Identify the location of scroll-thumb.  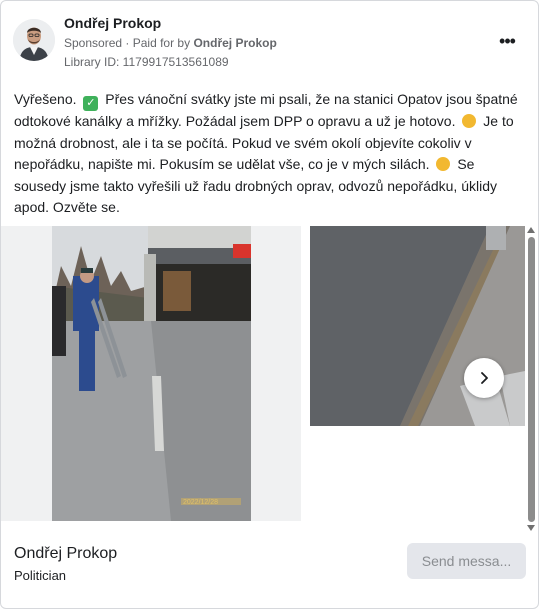
(531, 379).